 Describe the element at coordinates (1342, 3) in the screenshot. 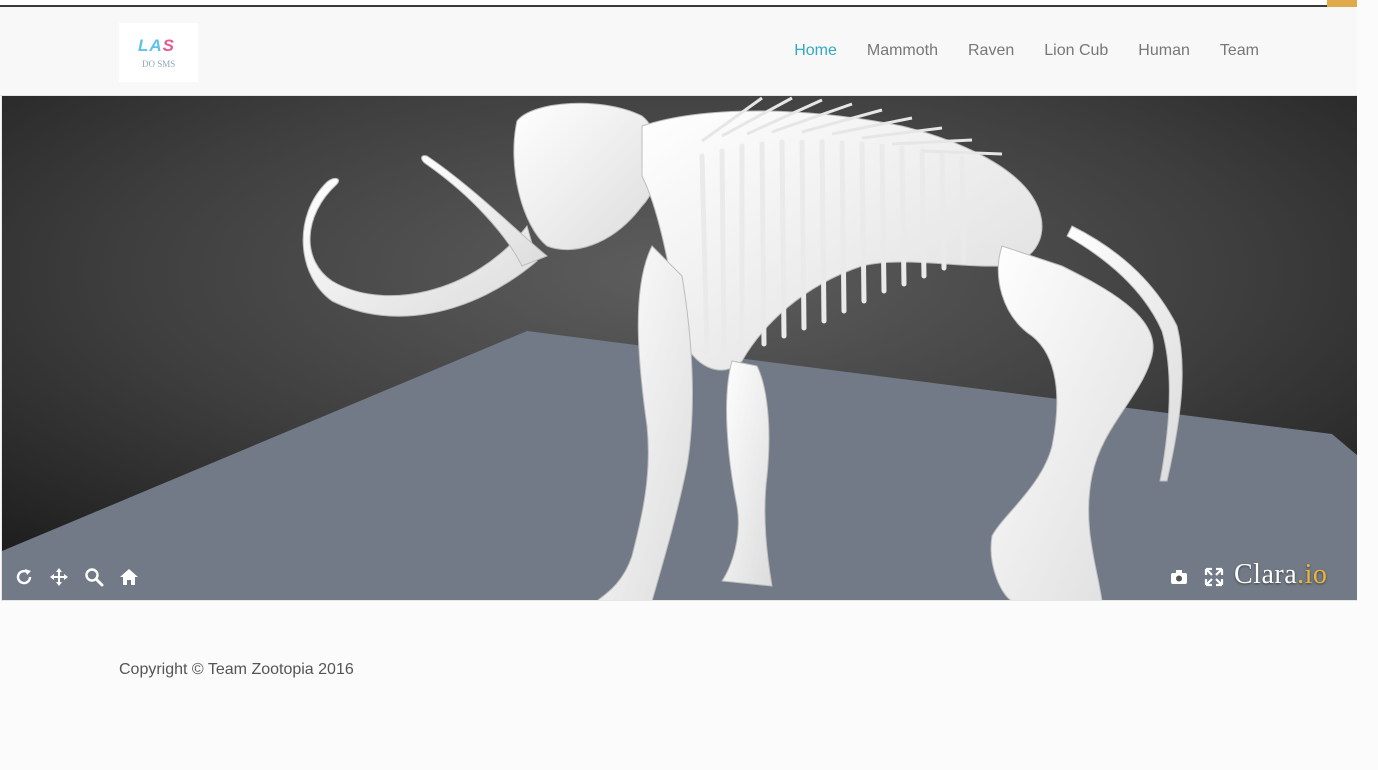

I see `top-highlight` at that location.